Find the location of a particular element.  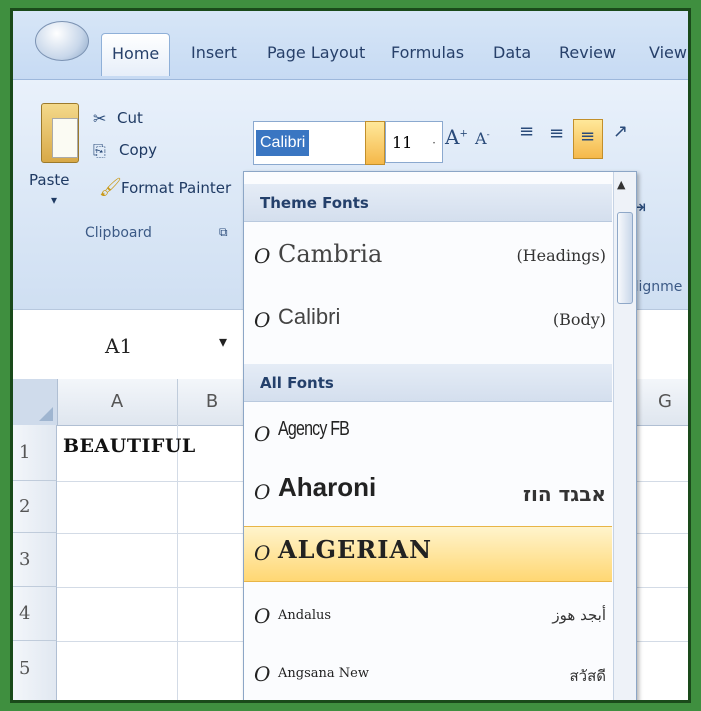

column-header-b: B is located at coordinates (212, 402).